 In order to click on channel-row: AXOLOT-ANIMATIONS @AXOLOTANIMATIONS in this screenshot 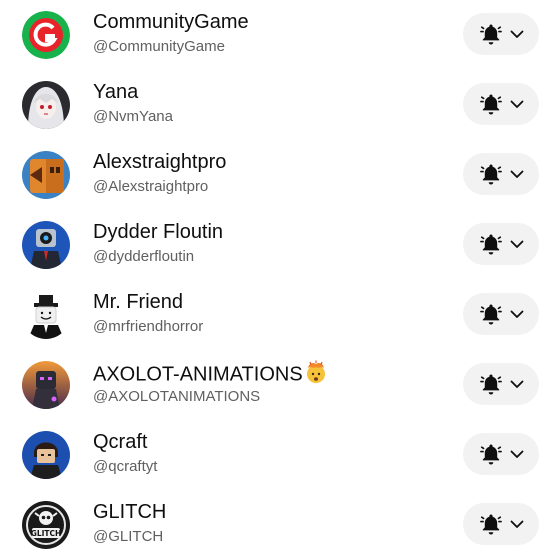, I will do `click(280, 385)`.